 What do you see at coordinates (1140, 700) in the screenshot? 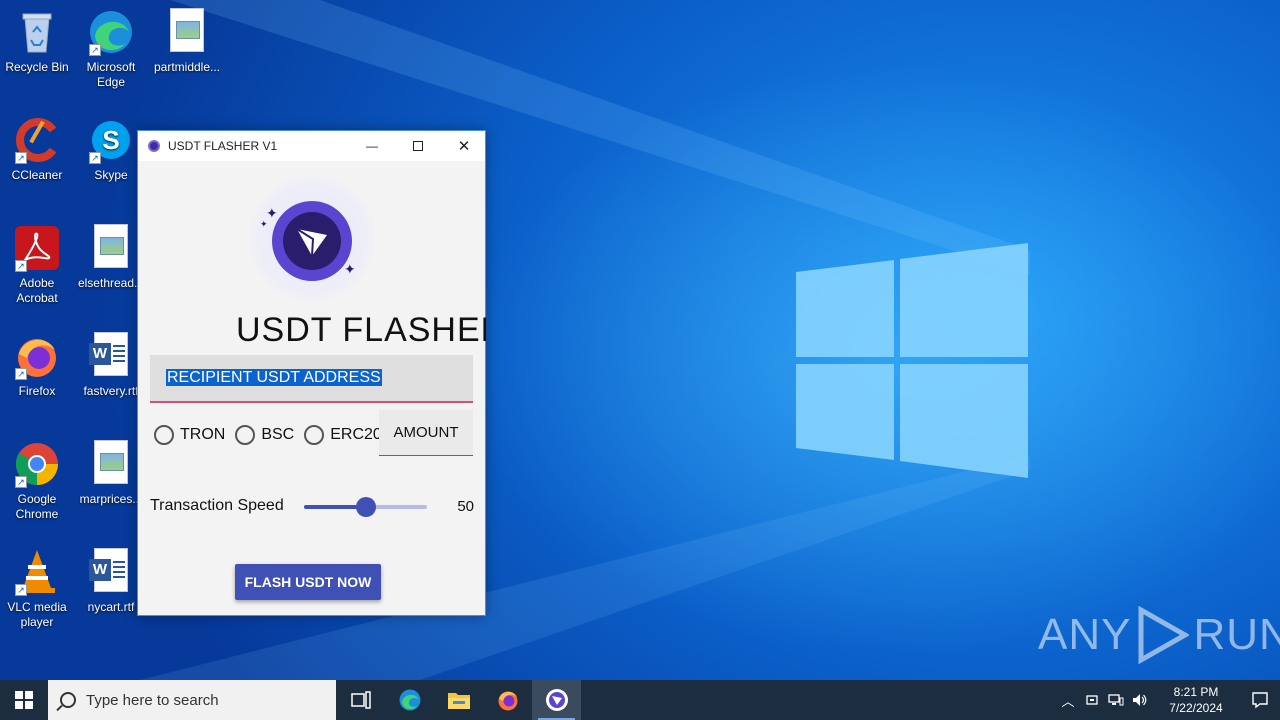
I see `volume-icon` at bounding box center [1140, 700].